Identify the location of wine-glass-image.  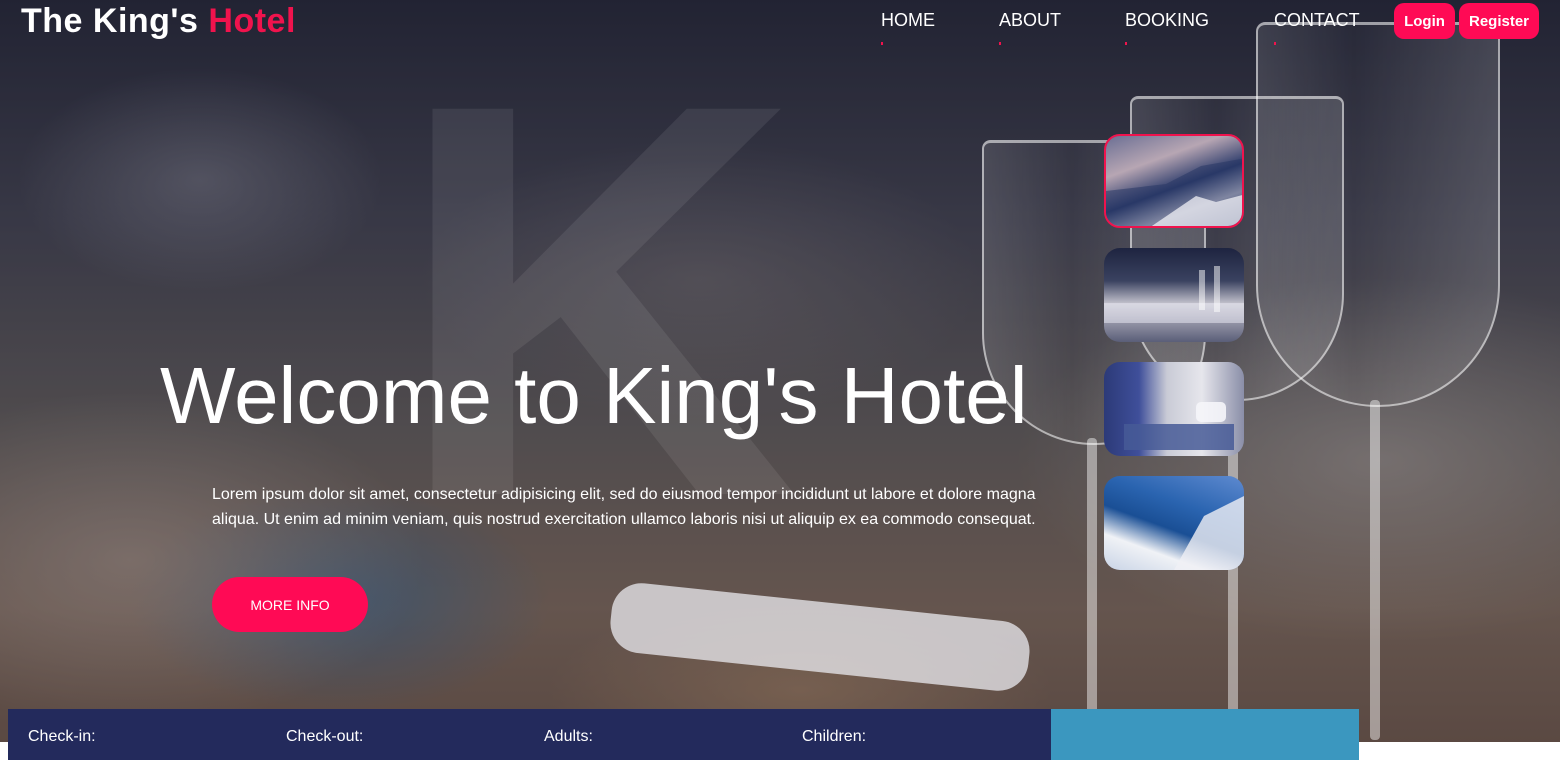
(1378, 214).